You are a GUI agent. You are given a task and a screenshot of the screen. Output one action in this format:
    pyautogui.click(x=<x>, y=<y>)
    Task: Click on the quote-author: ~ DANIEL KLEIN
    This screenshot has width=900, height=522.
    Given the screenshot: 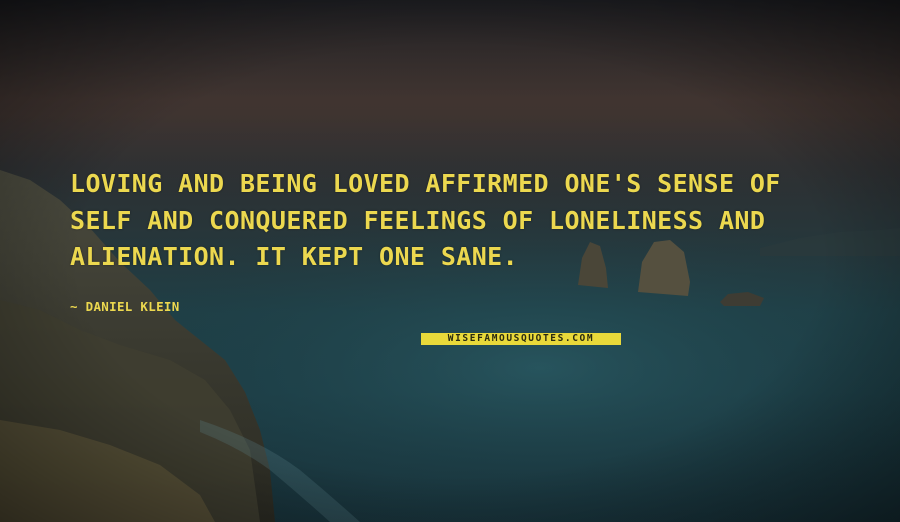 What is the action you would take?
    pyautogui.click(x=125, y=306)
    